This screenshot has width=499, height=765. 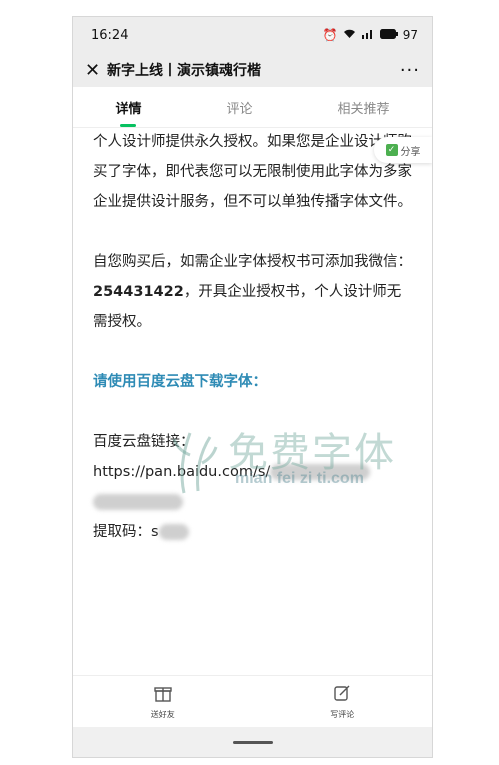 What do you see at coordinates (342, 714) in the screenshot?
I see `comment-label: 写评论` at bounding box center [342, 714].